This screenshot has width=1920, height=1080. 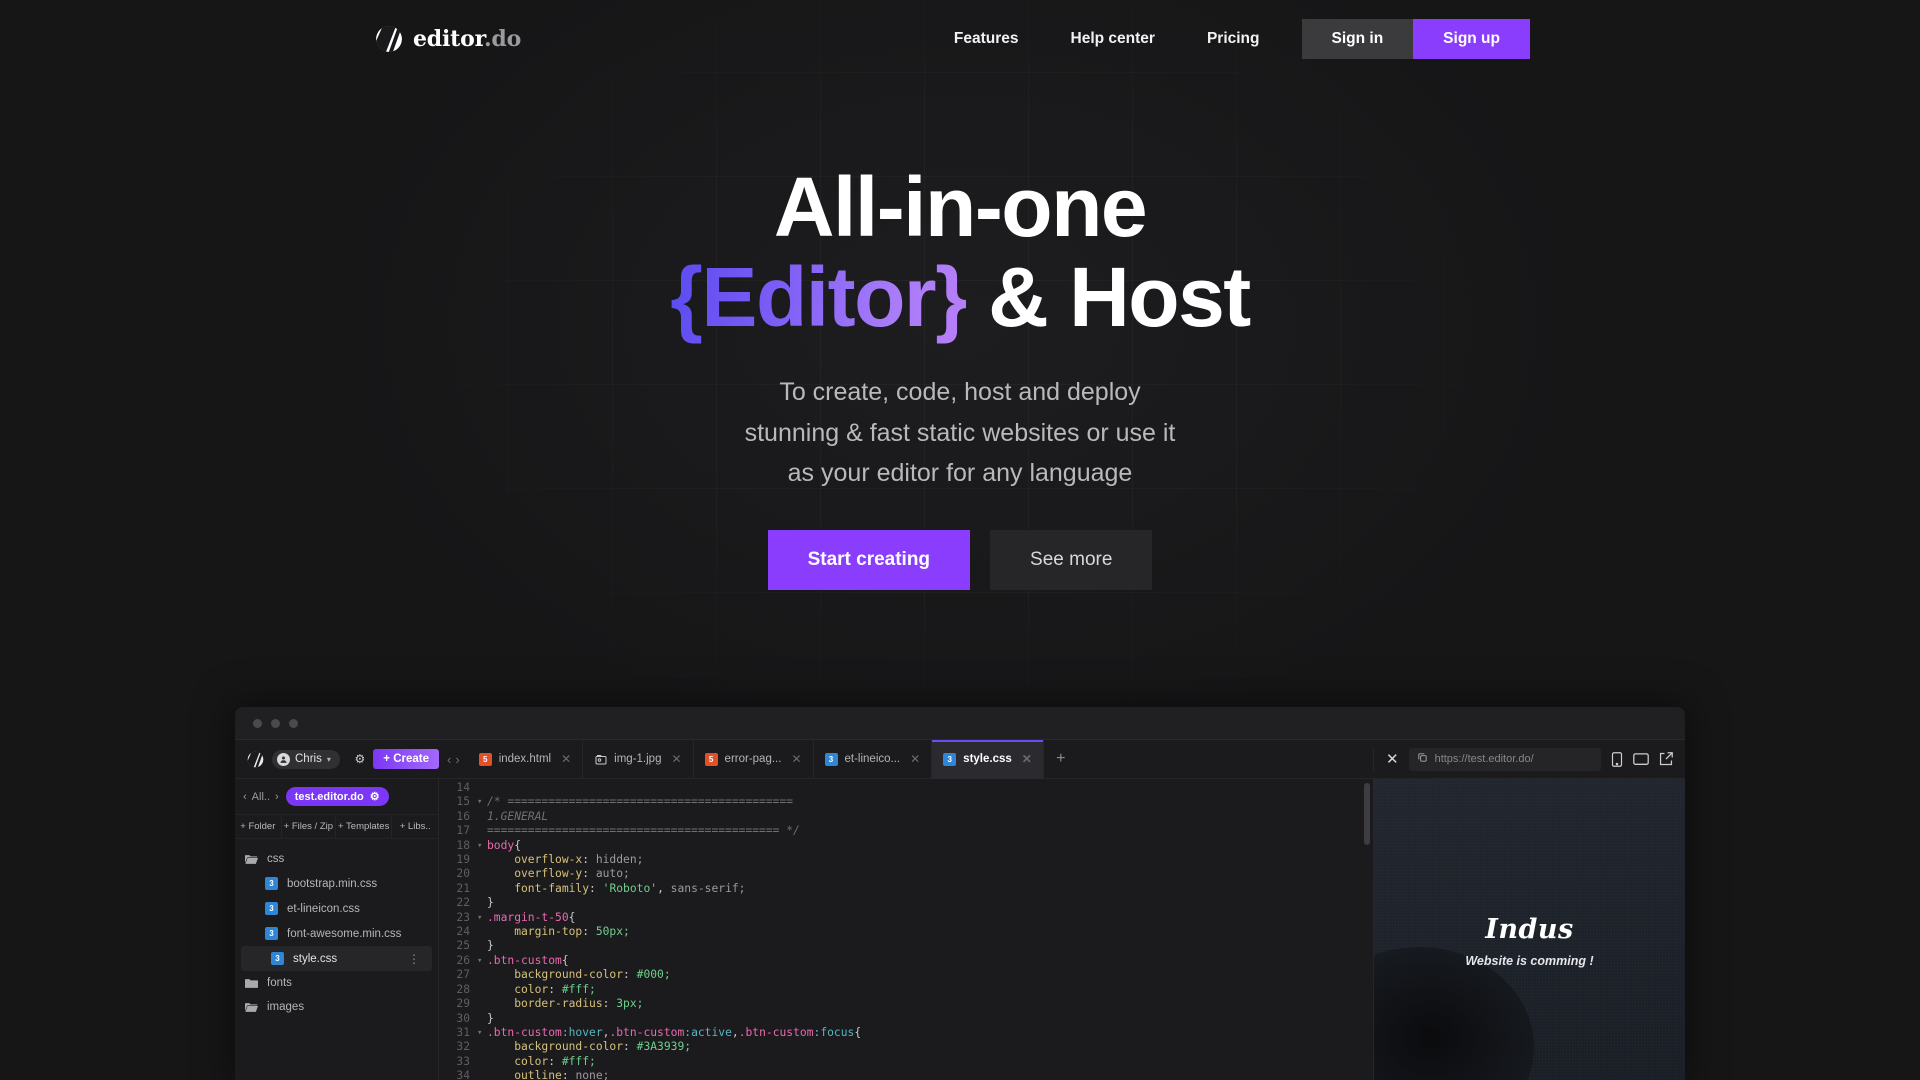 I want to click on gear-icon: ⚙, so click(x=360, y=759).